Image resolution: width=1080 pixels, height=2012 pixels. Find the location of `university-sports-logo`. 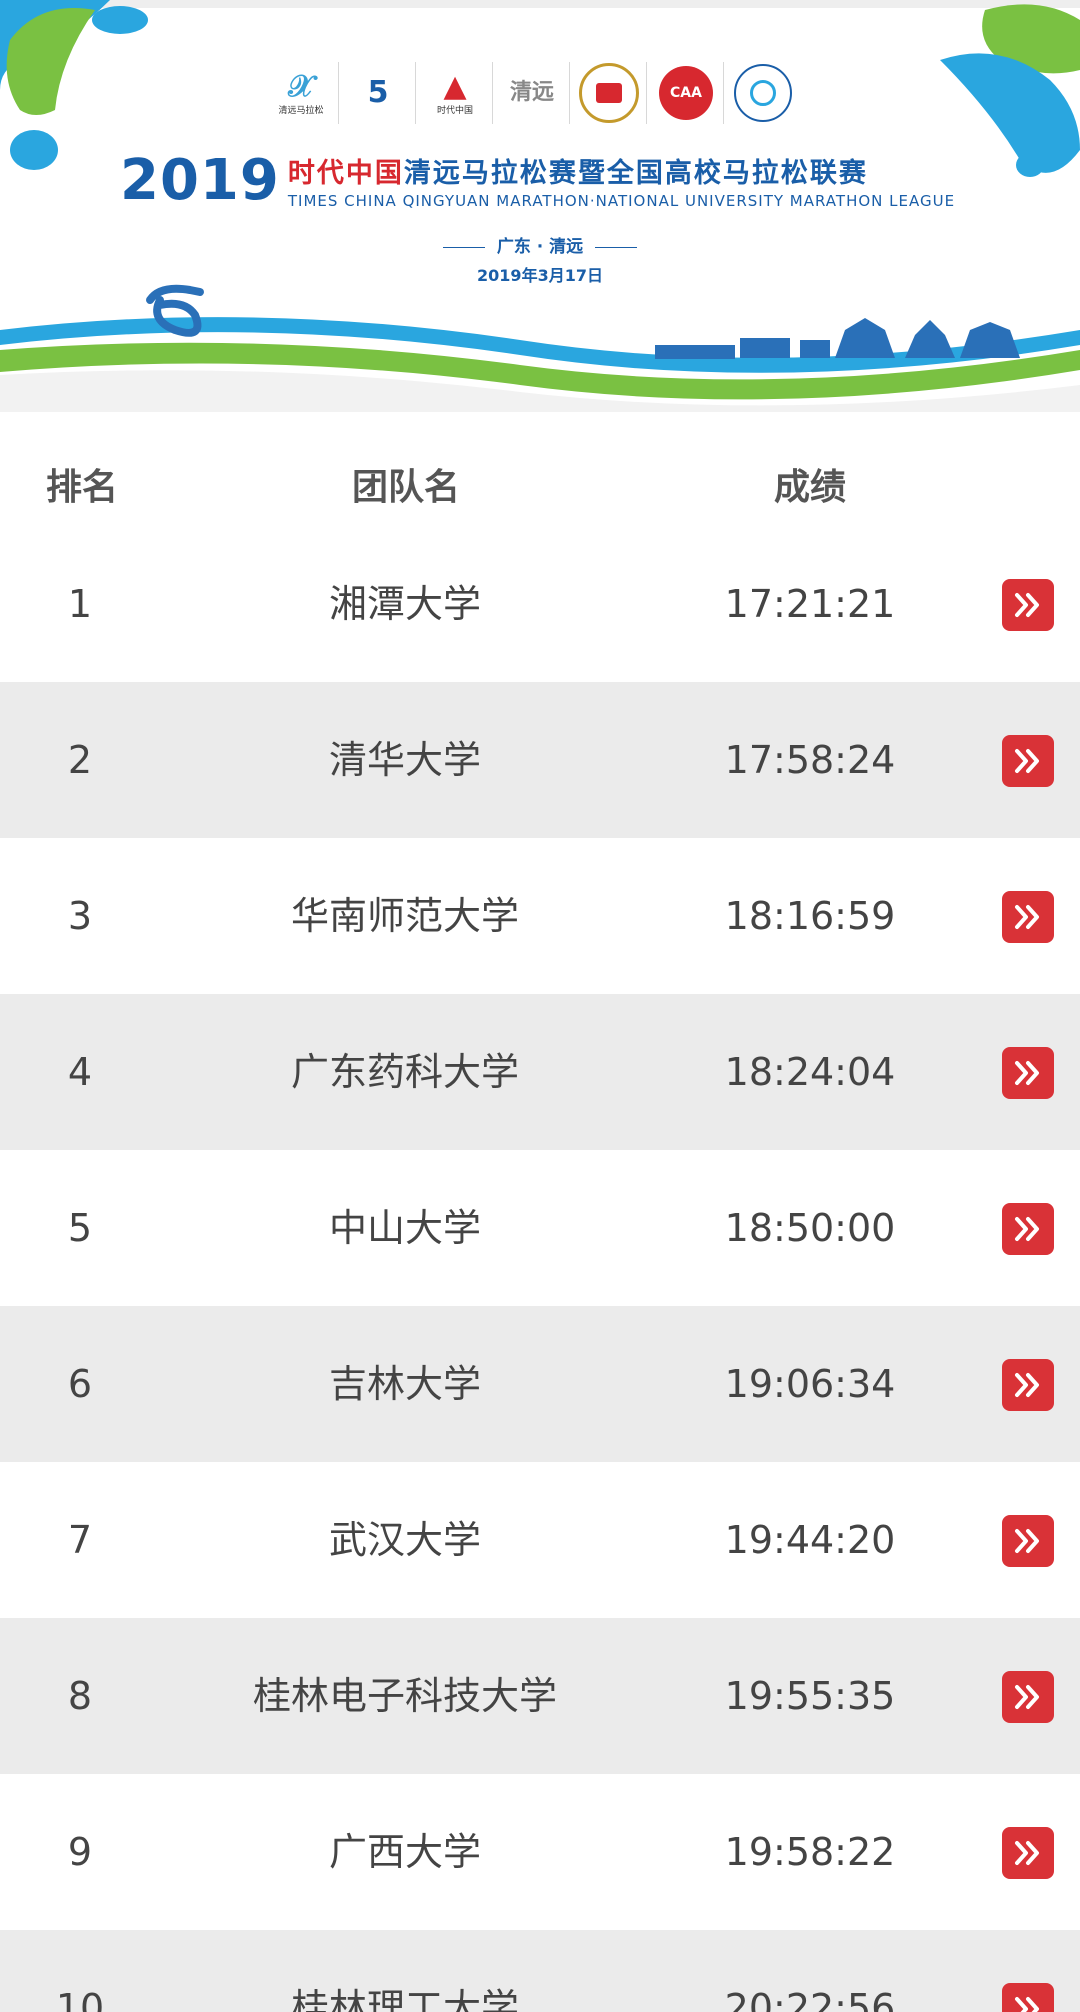

university-sports-logo is located at coordinates (766, 93).